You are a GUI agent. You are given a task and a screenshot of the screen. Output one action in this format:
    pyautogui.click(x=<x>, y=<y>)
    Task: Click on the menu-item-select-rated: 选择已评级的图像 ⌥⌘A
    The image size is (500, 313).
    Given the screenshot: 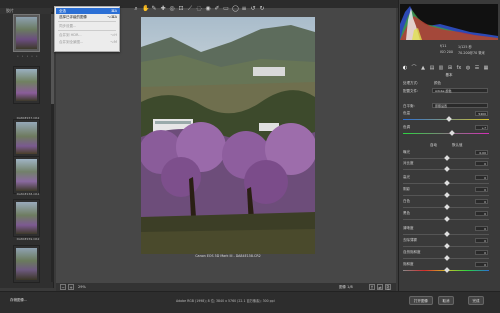 What is the action you would take?
    pyautogui.click(x=88, y=17)
    